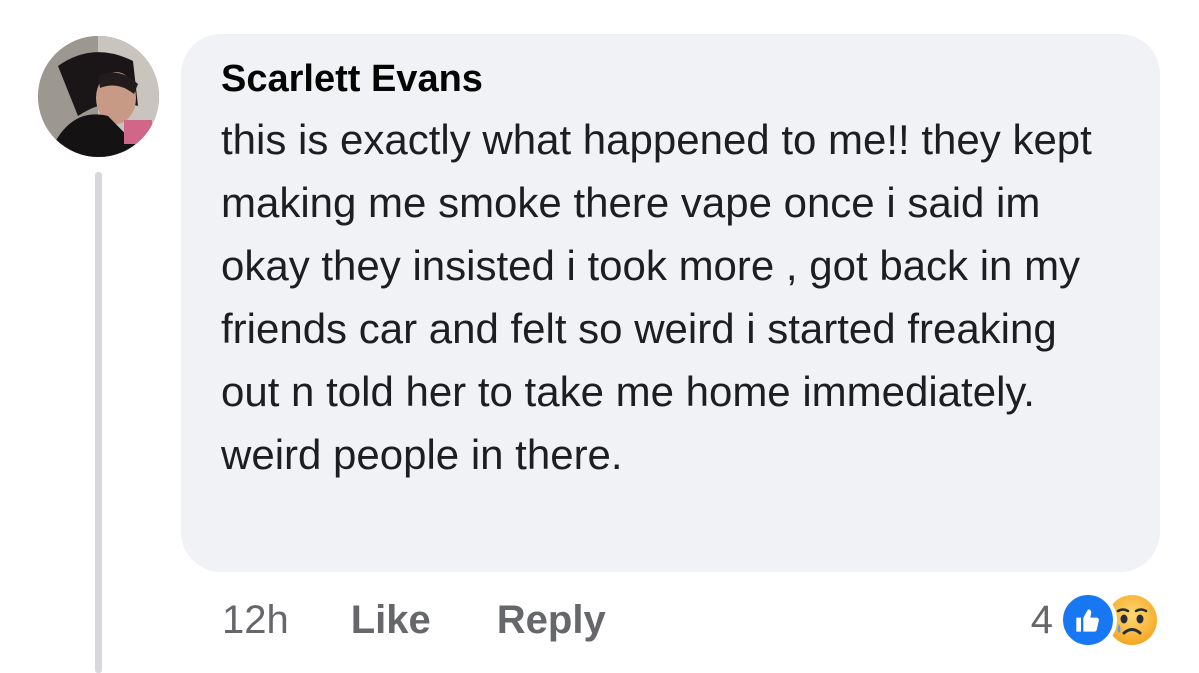  Describe the element at coordinates (447, 620) in the screenshot. I see `comment-actions: 12h Like Reply` at that location.